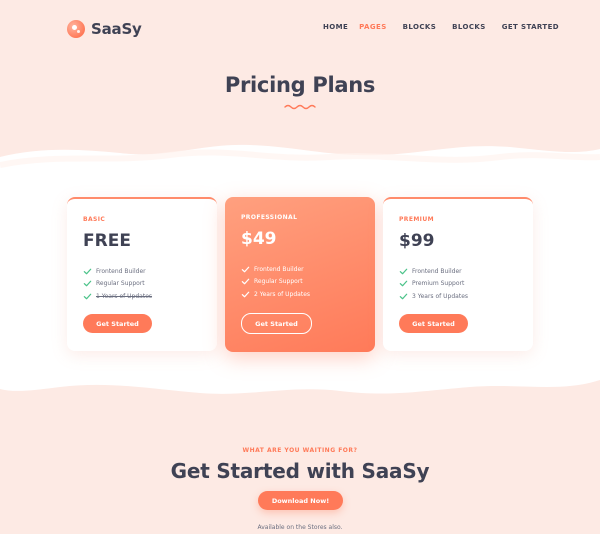 The height and width of the screenshot is (534, 600). I want to click on nav-item-get-started: GET STARTED, so click(530, 27).